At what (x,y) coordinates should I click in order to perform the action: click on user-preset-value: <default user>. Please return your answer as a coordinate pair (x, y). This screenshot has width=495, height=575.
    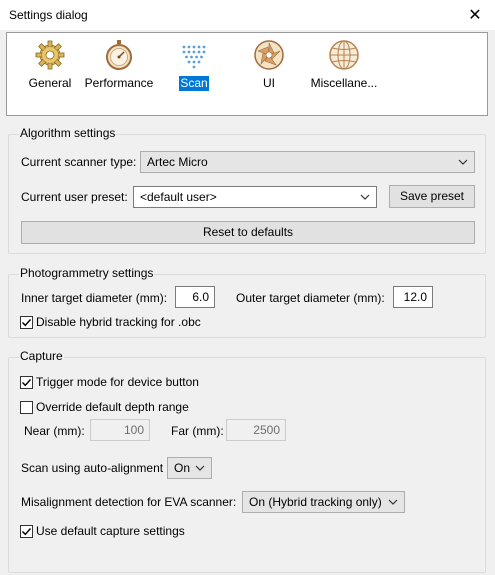
    Looking at the image, I should click on (178, 197).